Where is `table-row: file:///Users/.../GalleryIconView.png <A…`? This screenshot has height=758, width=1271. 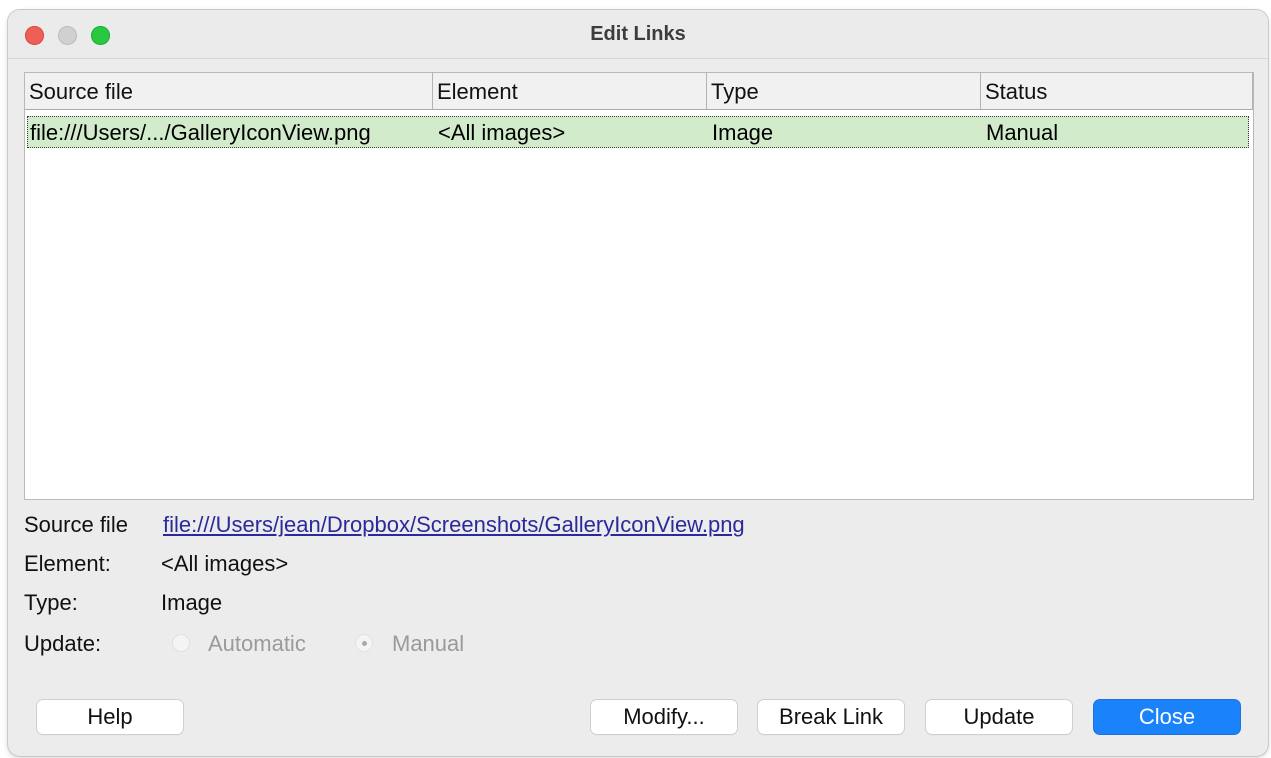
table-row: file:///Users/.../GalleryIconView.png <A… is located at coordinates (638, 132).